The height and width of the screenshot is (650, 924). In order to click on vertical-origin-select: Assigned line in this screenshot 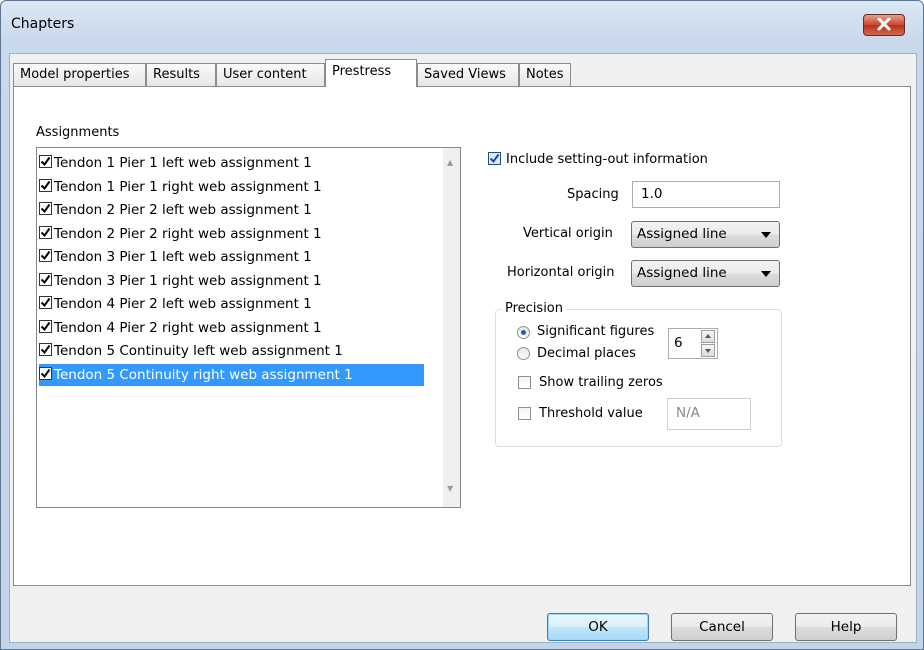, I will do `click(705, 234)`.